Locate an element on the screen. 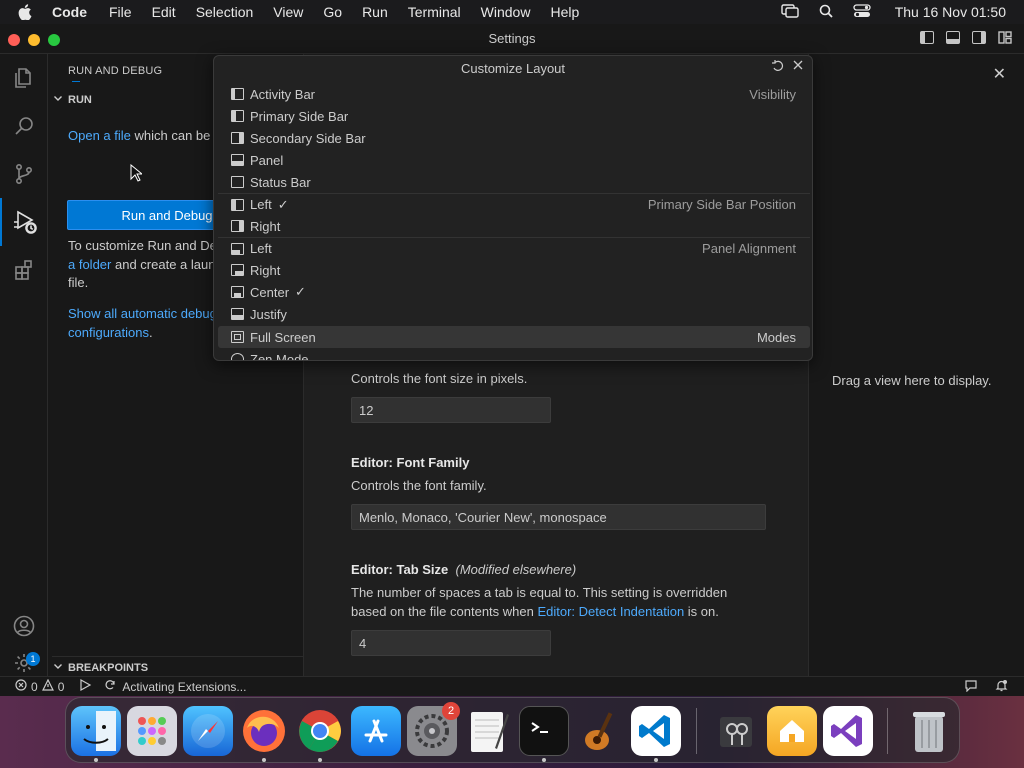 The image size is (1024, 768). menu-file: File is located at coordinates (120, 12).